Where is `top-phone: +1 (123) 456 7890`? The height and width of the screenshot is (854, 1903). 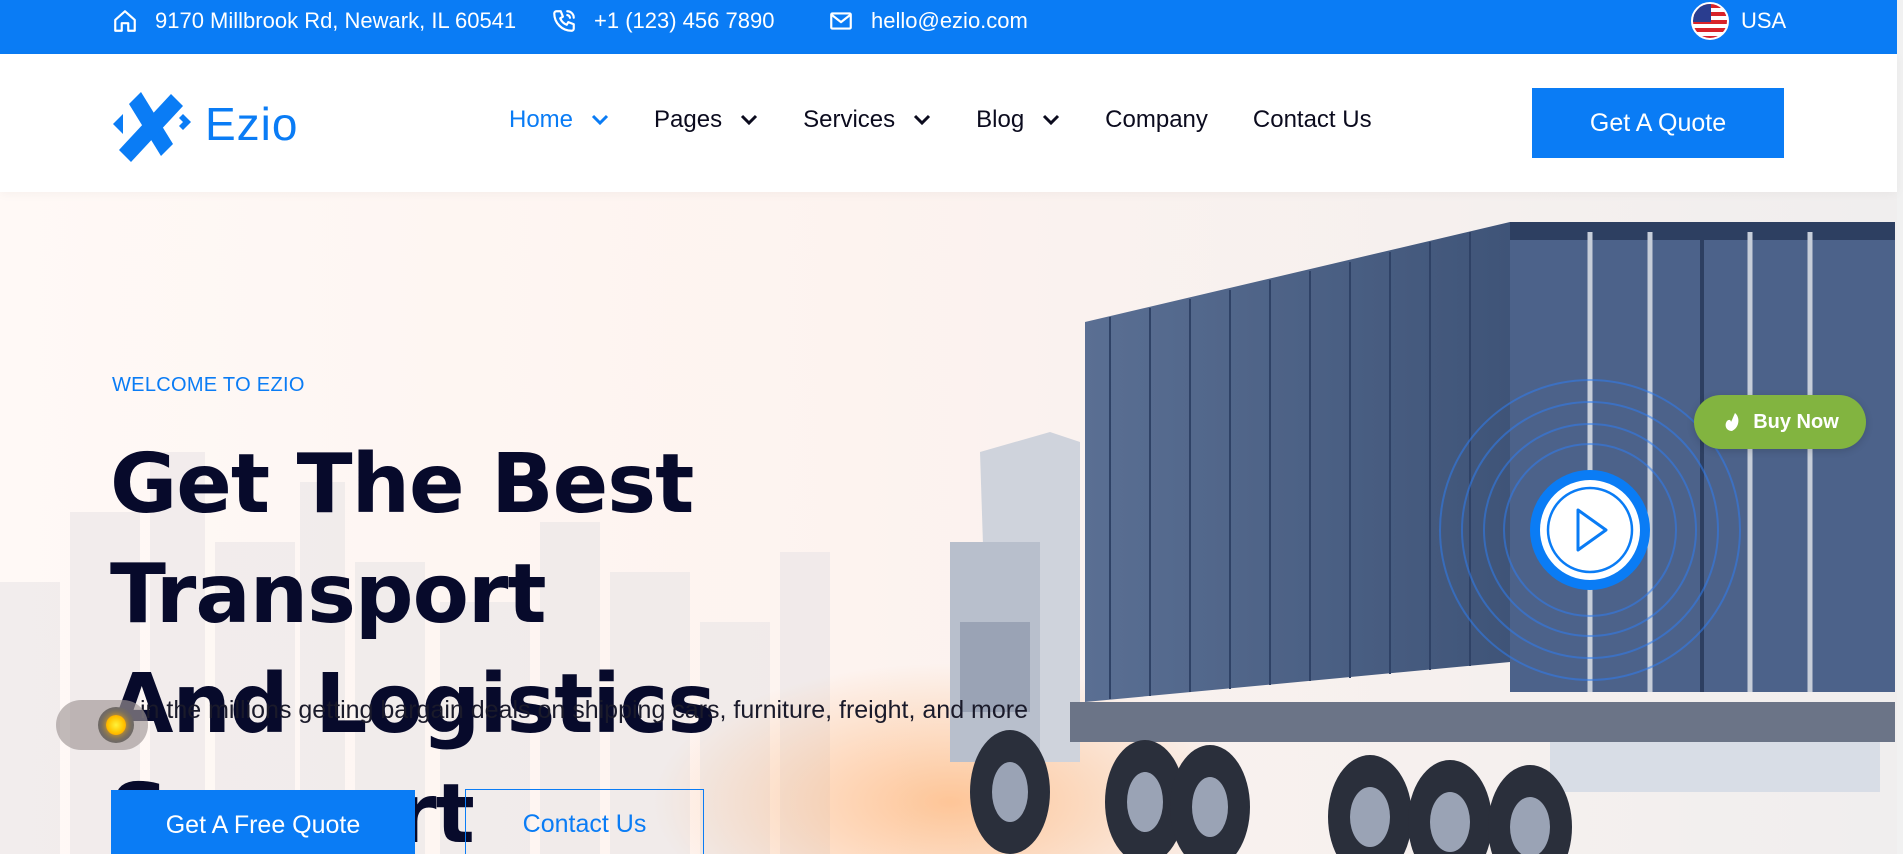 top-phone: +1 (123) 456 7890 is located at coordinates (662, 21).